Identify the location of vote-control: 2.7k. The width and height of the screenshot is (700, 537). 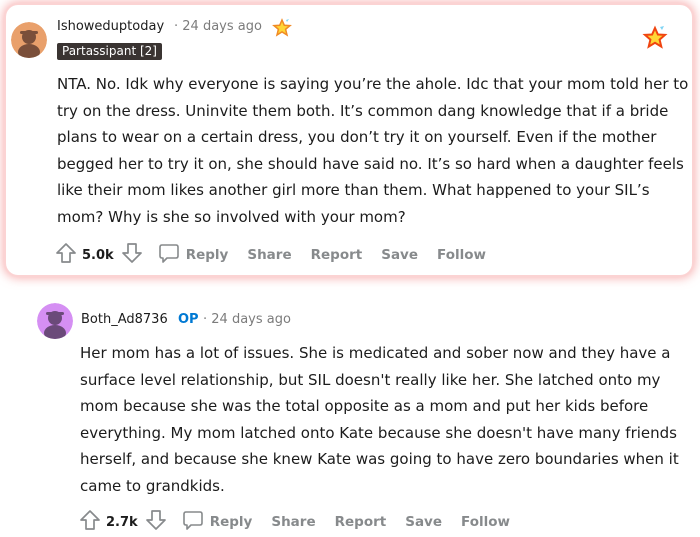
(123, 522).